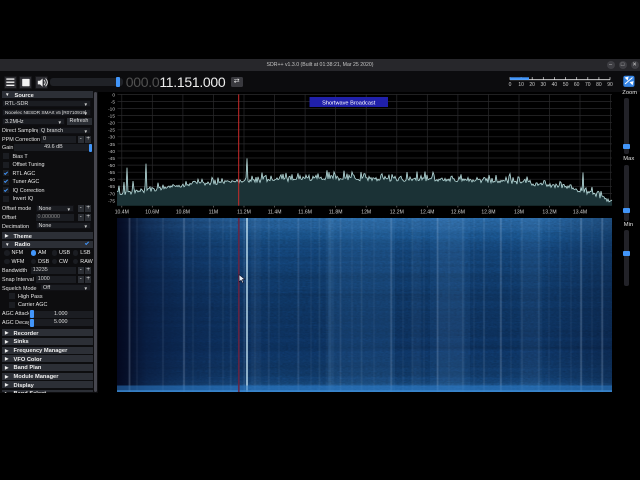  What do you see at coordinates (577, 84) in the screenshot?
I see `svg-text: 60` at bounding box center [577, 84].